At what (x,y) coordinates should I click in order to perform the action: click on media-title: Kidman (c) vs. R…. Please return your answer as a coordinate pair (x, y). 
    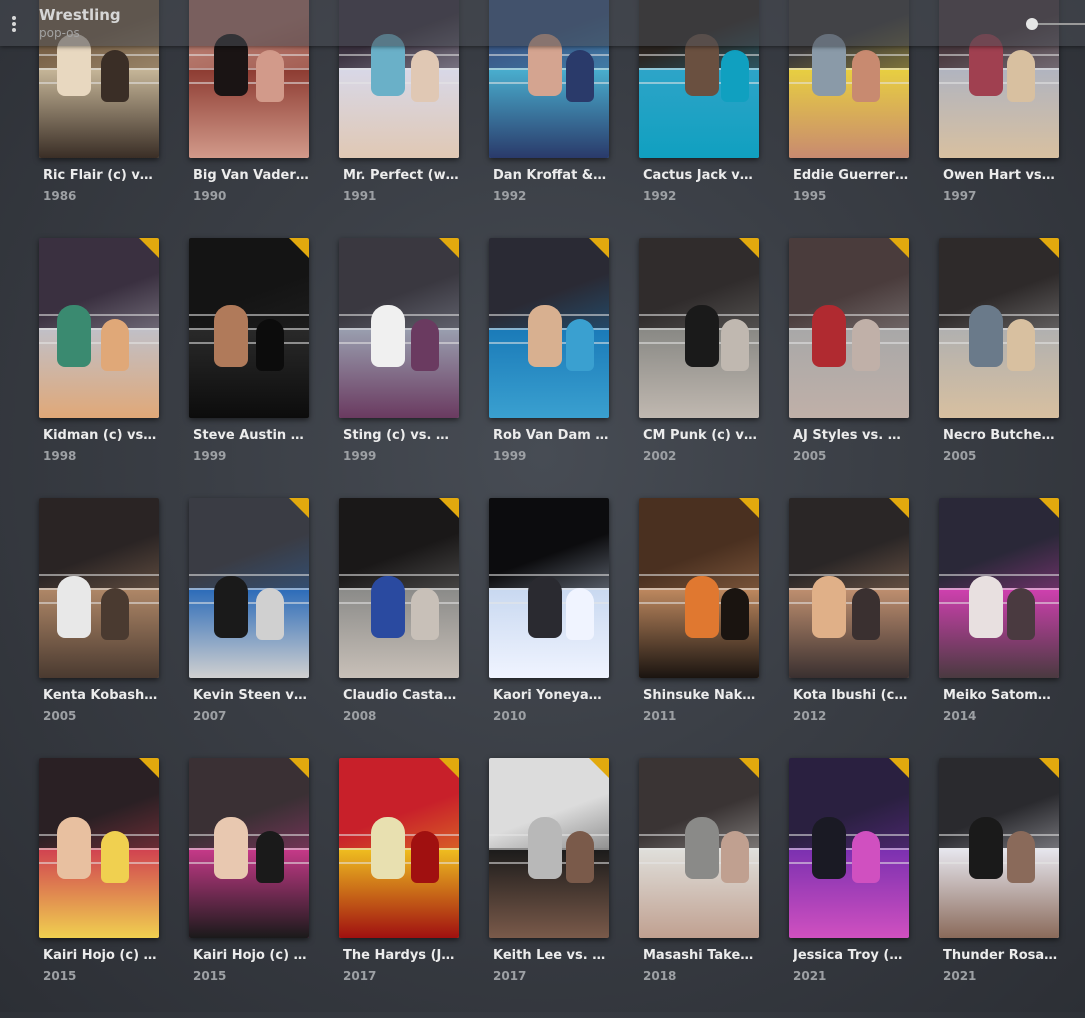
    Looking at the image, I should click on (101, 435).